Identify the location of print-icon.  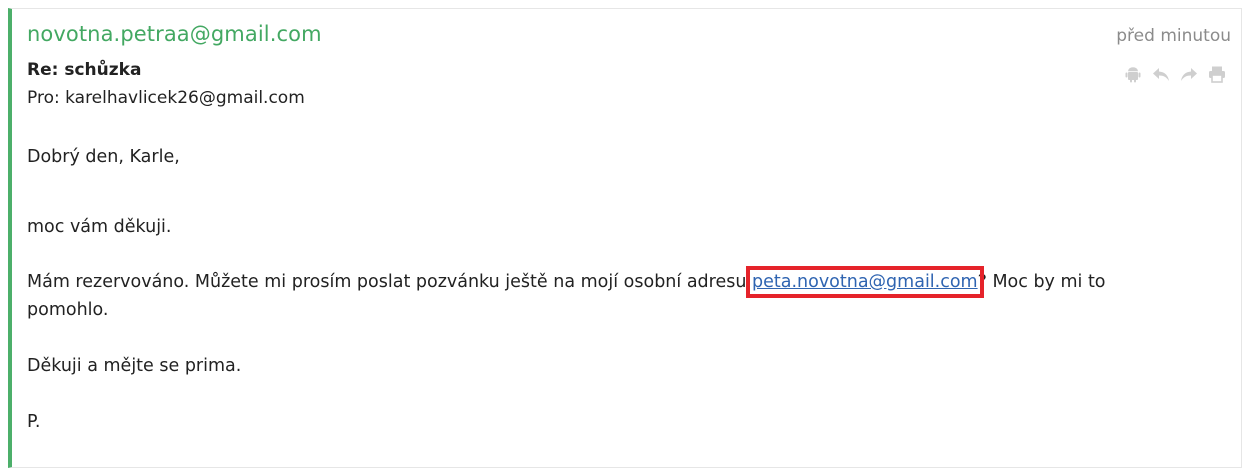
(1217, 74).